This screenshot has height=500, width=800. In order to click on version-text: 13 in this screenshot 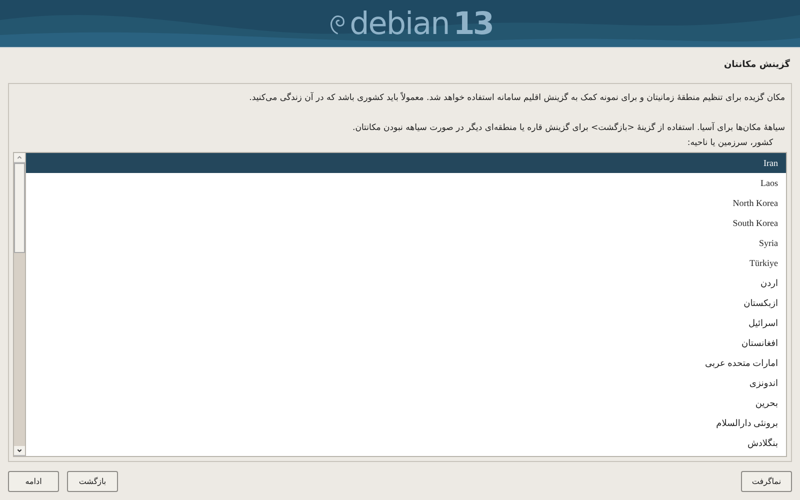, I will do `click(472, 24)`.